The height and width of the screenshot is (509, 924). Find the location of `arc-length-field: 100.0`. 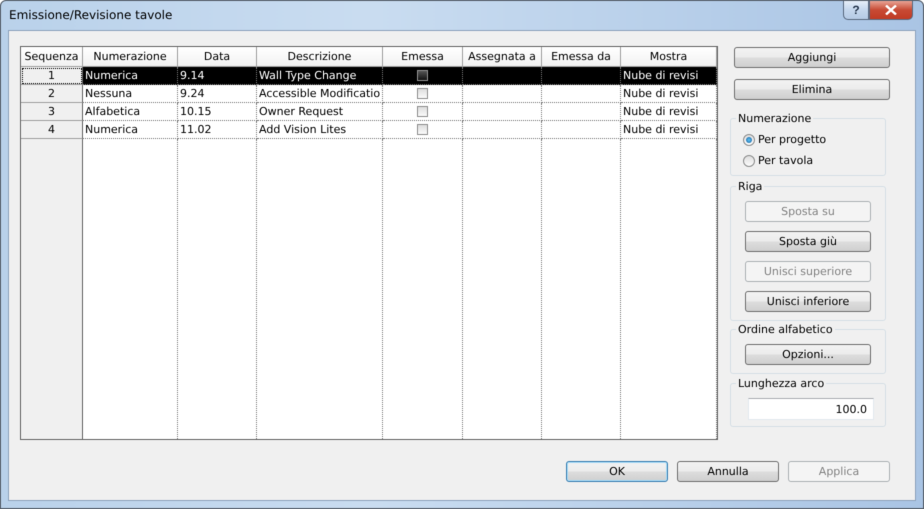

arc-length-field: 100.0 is located at coordinates (811, 409).